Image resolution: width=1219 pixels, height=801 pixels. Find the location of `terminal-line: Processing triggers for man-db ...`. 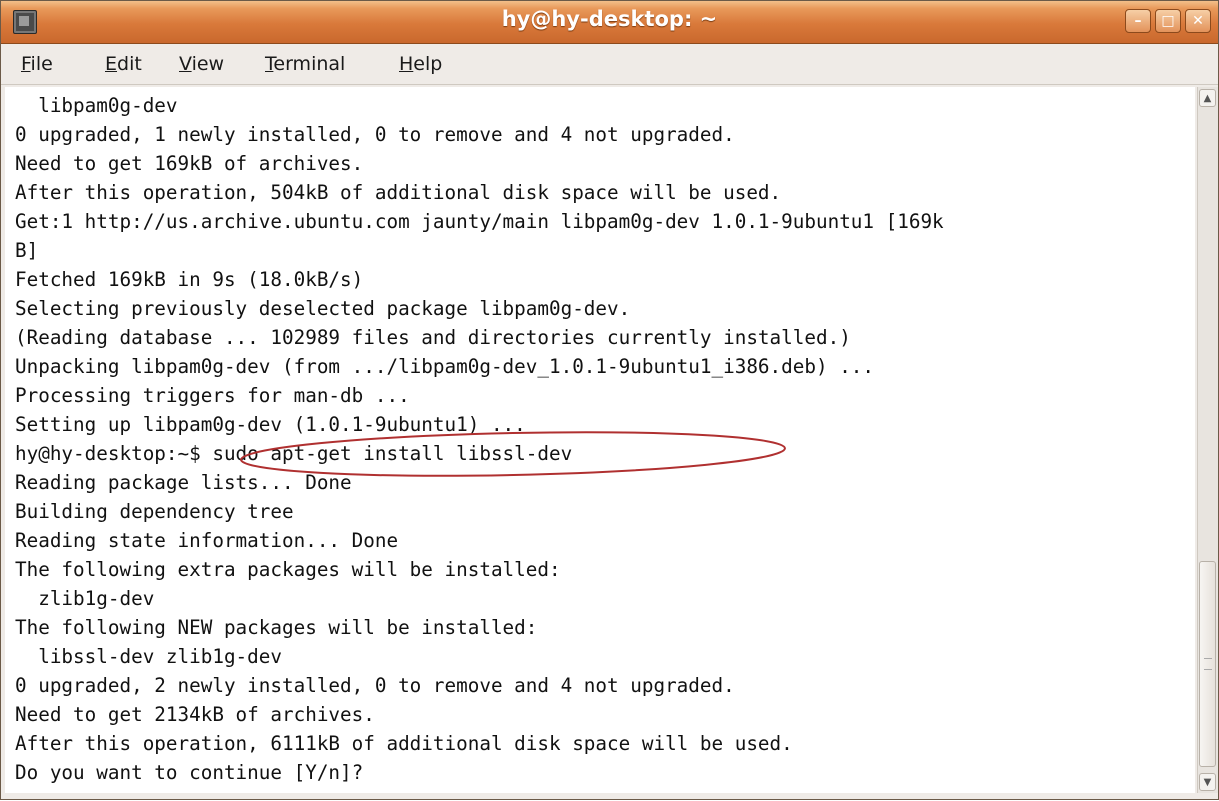

terminal-line: Processing triggers for man-db ... is located at coordinates (212, 395).